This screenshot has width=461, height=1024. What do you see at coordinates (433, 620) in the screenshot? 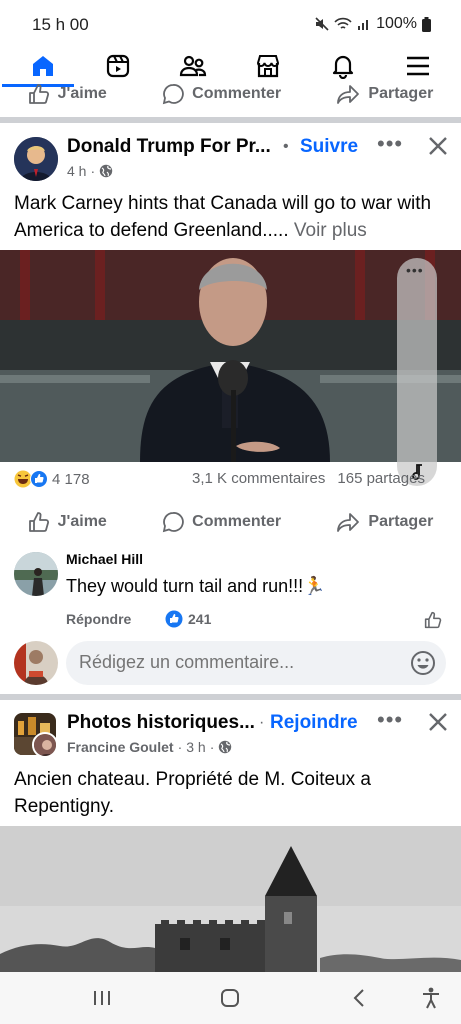
I see `comment-like-button` at bounding box center [433, 620].